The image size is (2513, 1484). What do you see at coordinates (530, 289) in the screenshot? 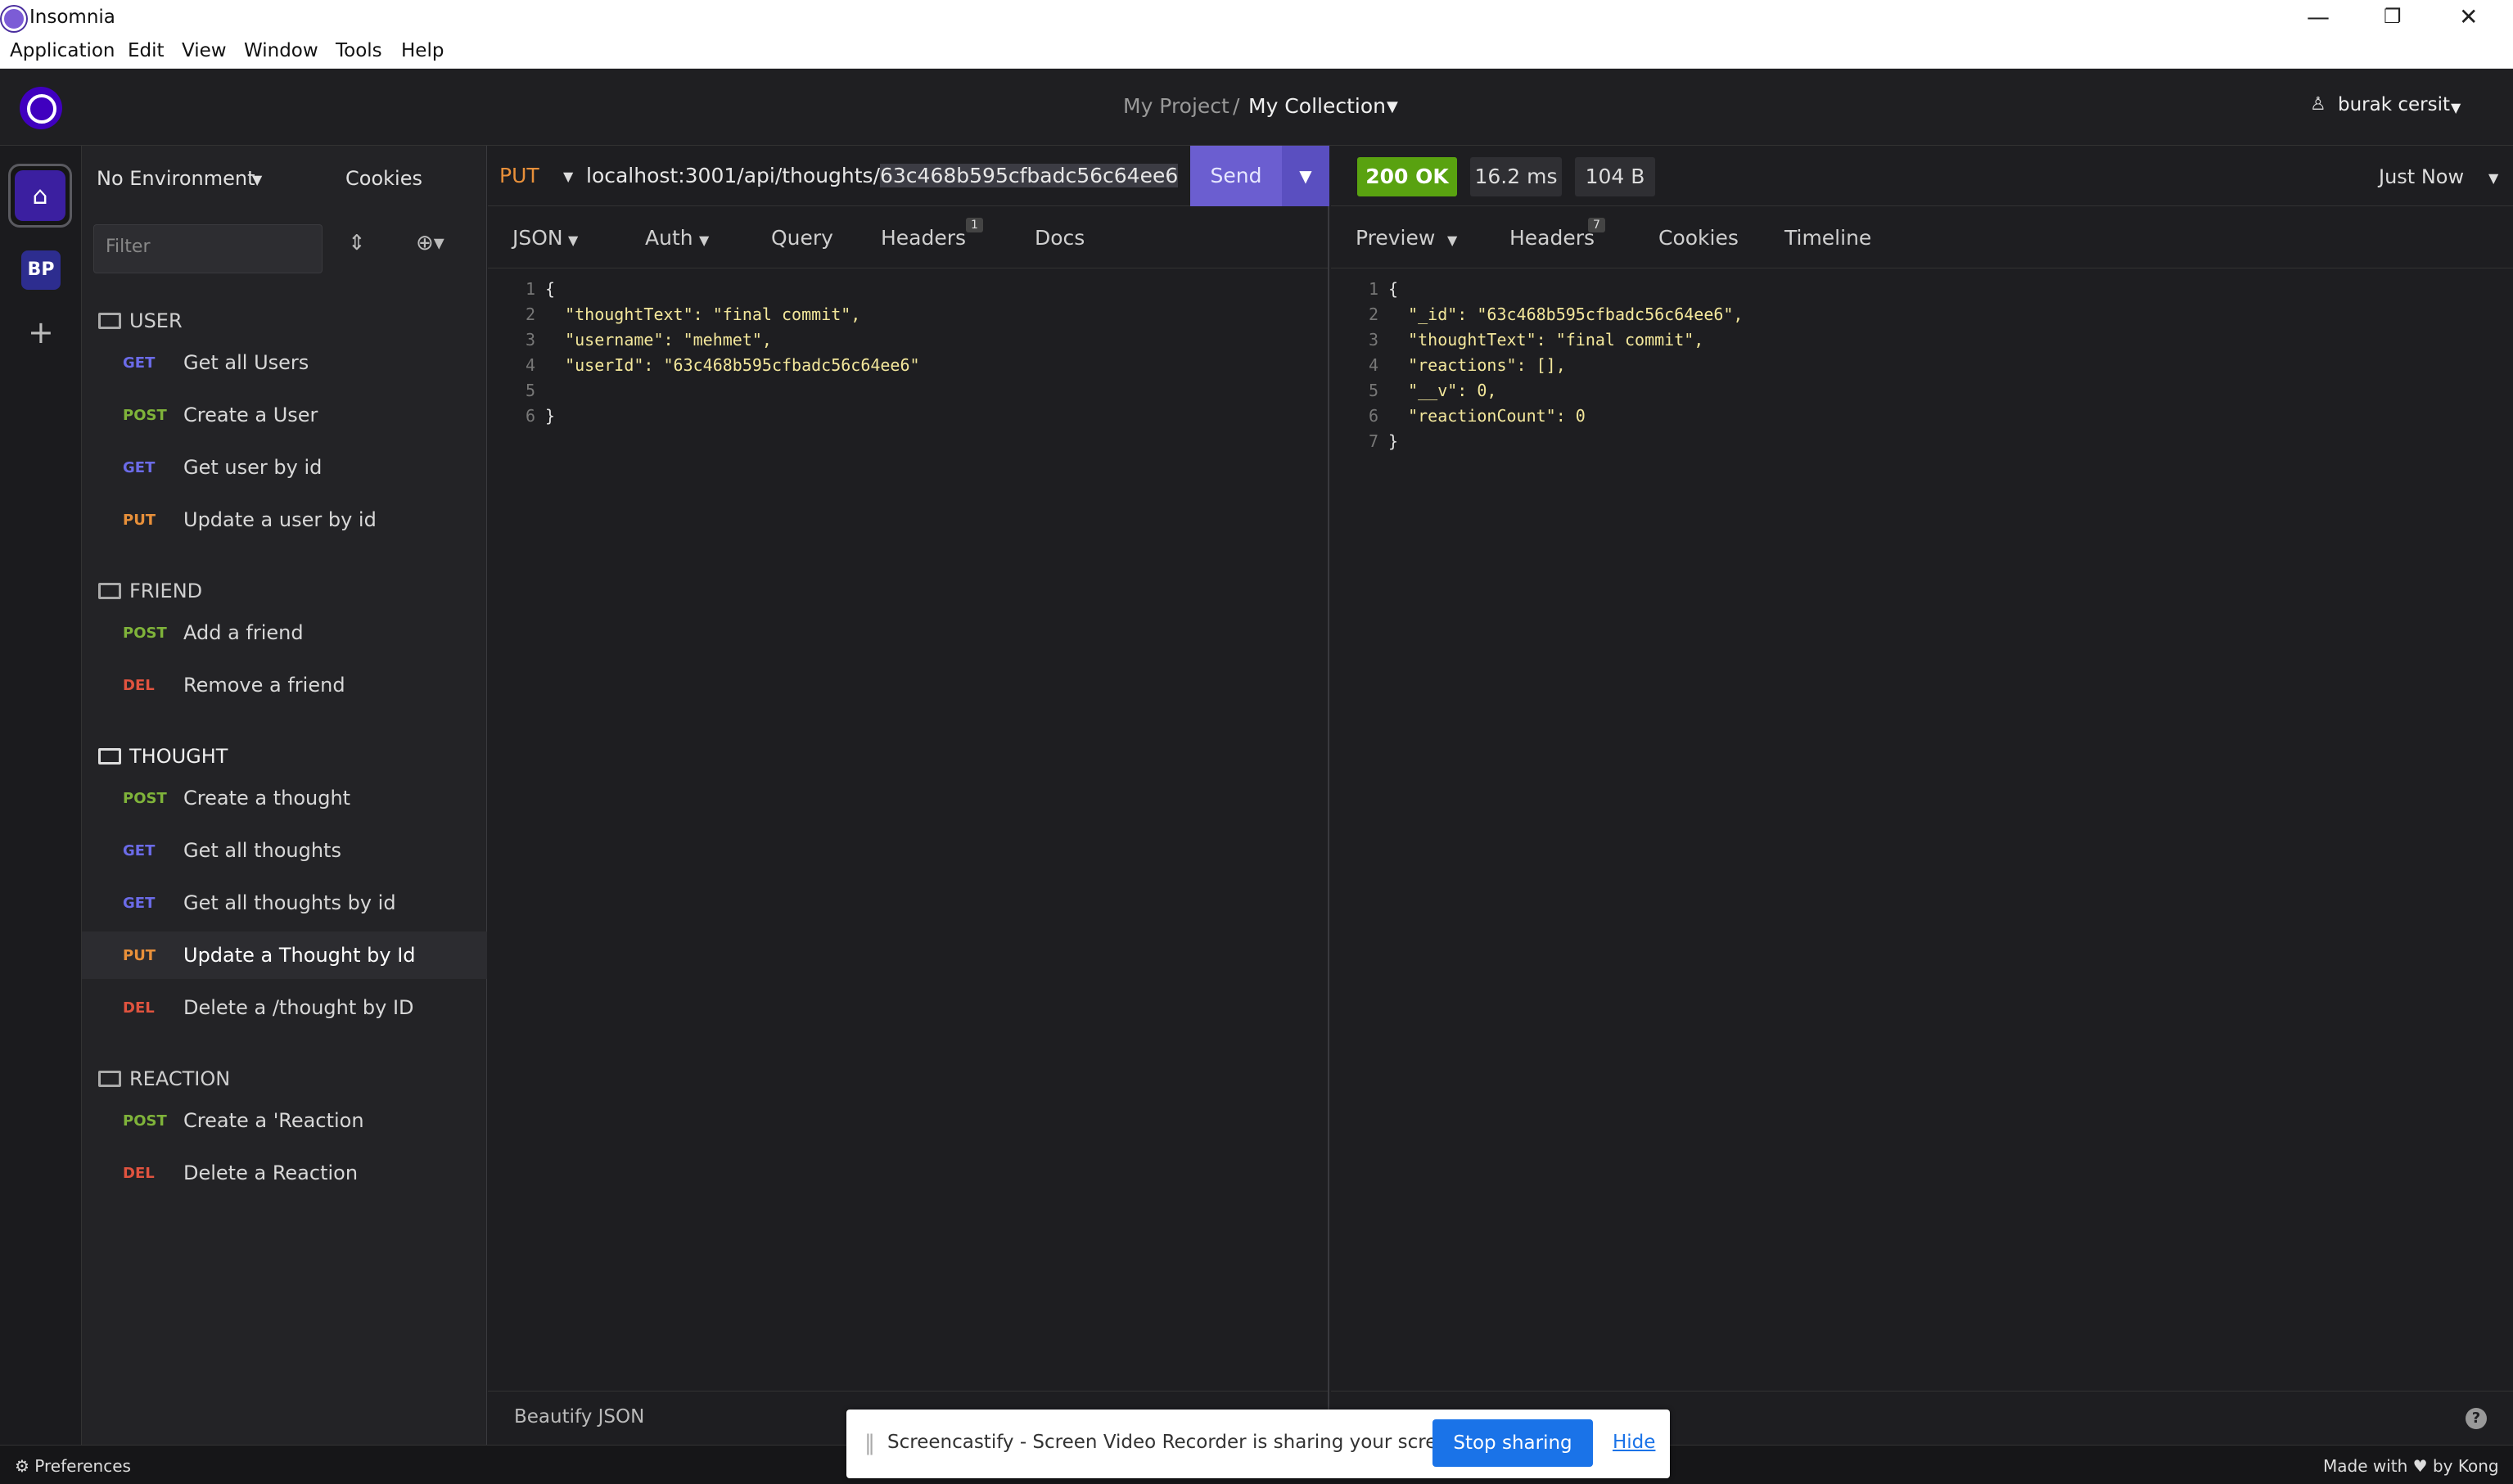
I see `line-number: 1` at bounding box center [530, 289].